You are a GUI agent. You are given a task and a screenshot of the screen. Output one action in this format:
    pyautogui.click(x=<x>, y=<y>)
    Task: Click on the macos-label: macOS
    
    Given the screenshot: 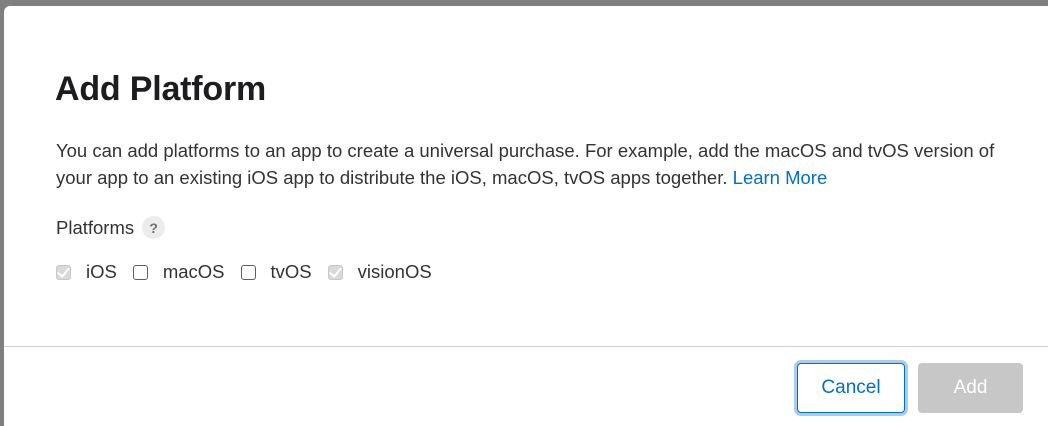 What is the action you would take?
    pyautogui.click(x=193, y=271)
    